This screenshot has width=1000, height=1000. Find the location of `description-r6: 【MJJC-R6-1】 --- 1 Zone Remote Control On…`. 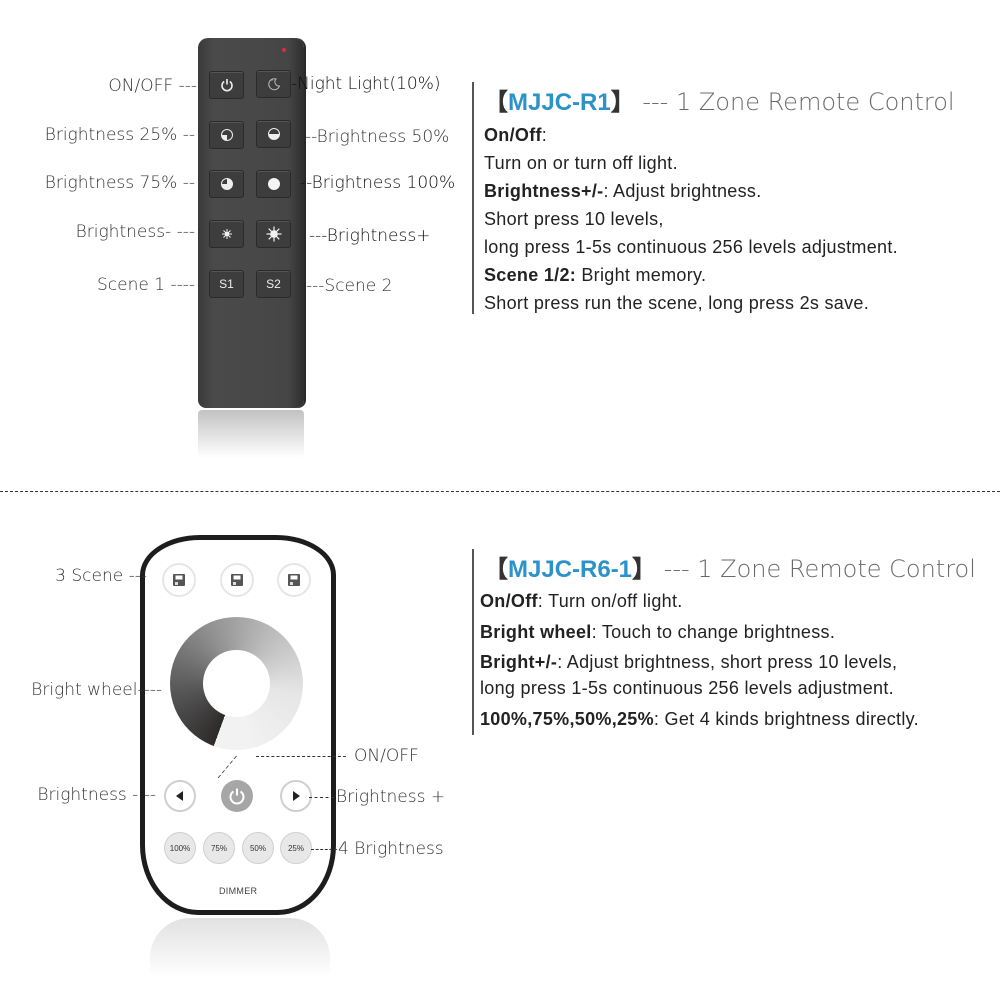

description-r6: 【MJJC-R6-1】 --- 1 Zone Remote Control On… is located at coordinates (724, 642).